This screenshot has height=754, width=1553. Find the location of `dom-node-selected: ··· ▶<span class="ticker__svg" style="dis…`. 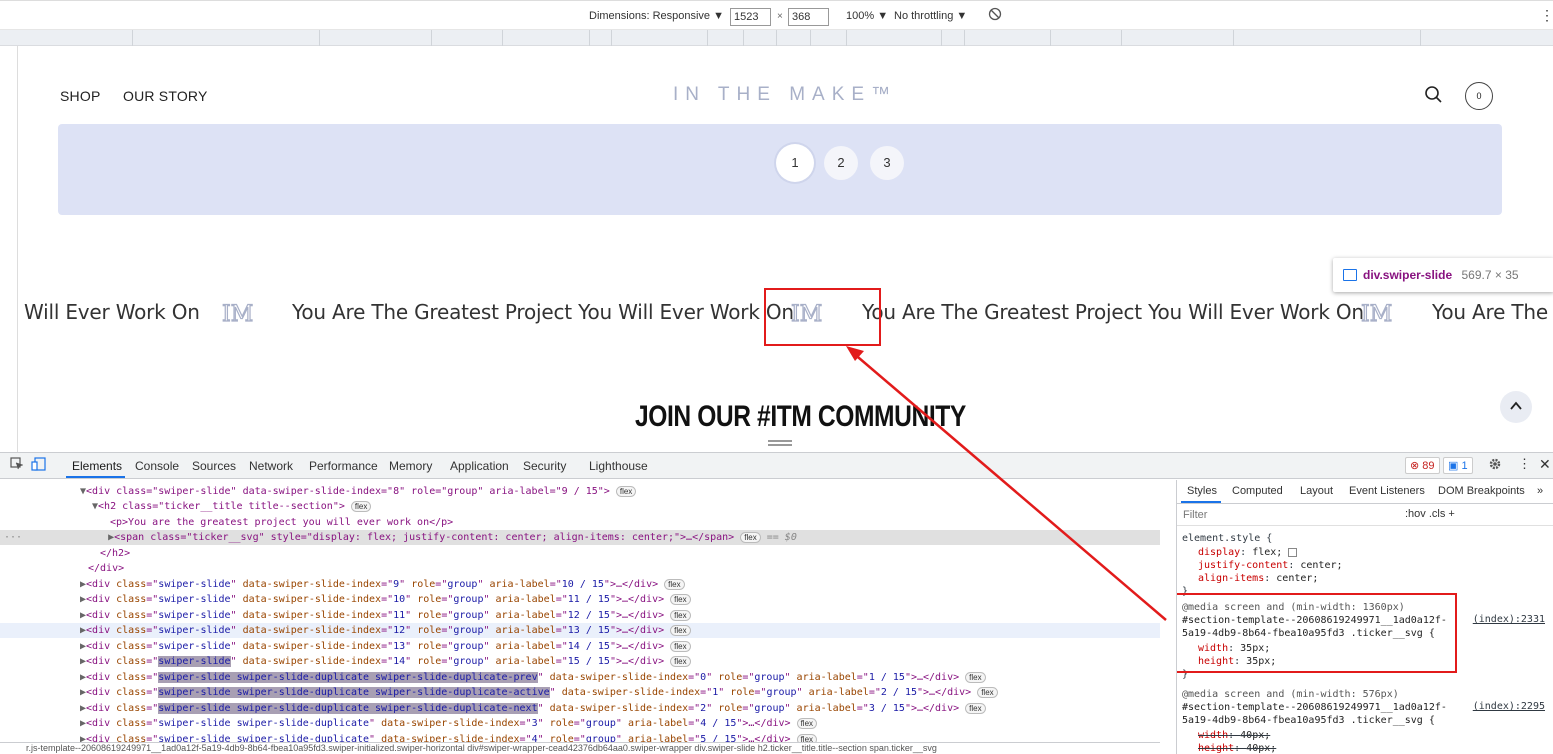

dom-node-selected: ··· ▶<span class="ticker__svg" style="dis… is located at coordinates (580, 537).